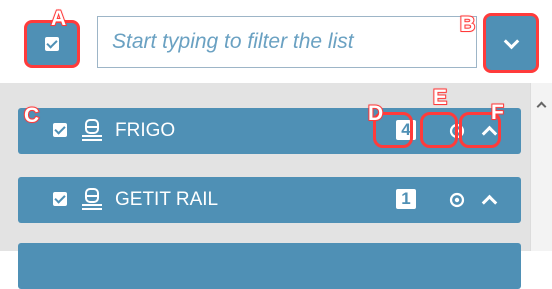 The width and height of the screenshot is (552, 289). I want to click on chevron-up-icon, so click(489, 202).